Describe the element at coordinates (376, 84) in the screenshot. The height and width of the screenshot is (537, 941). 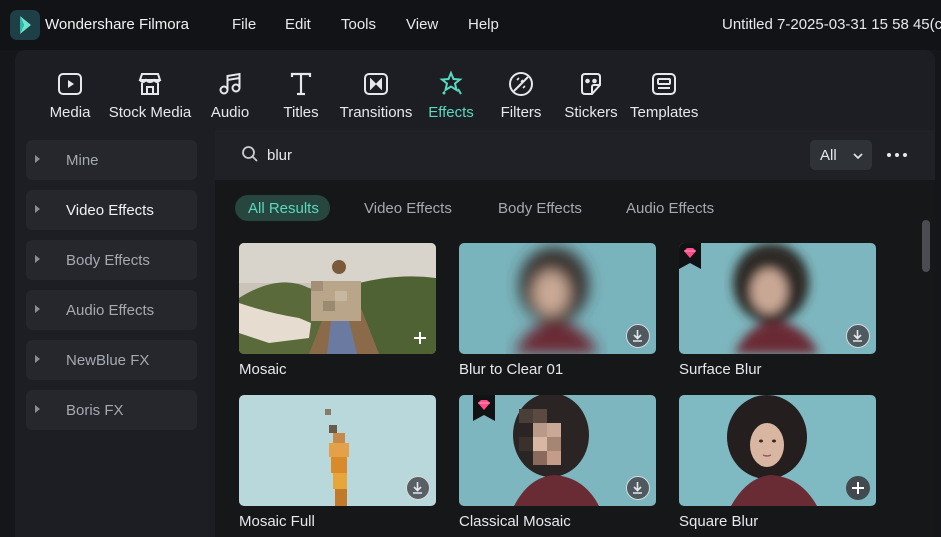
I see `transitions-icon` at that location.